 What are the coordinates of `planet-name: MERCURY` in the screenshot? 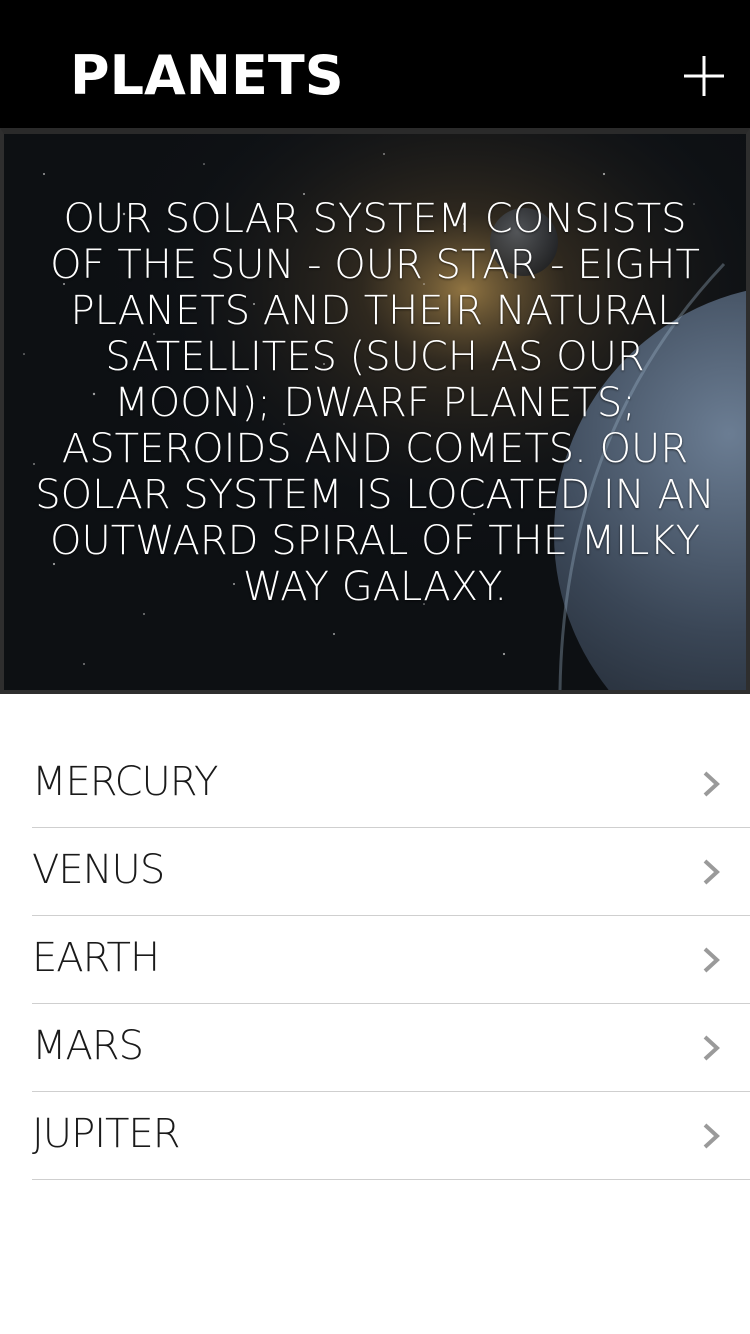 It's located at (125, 782).